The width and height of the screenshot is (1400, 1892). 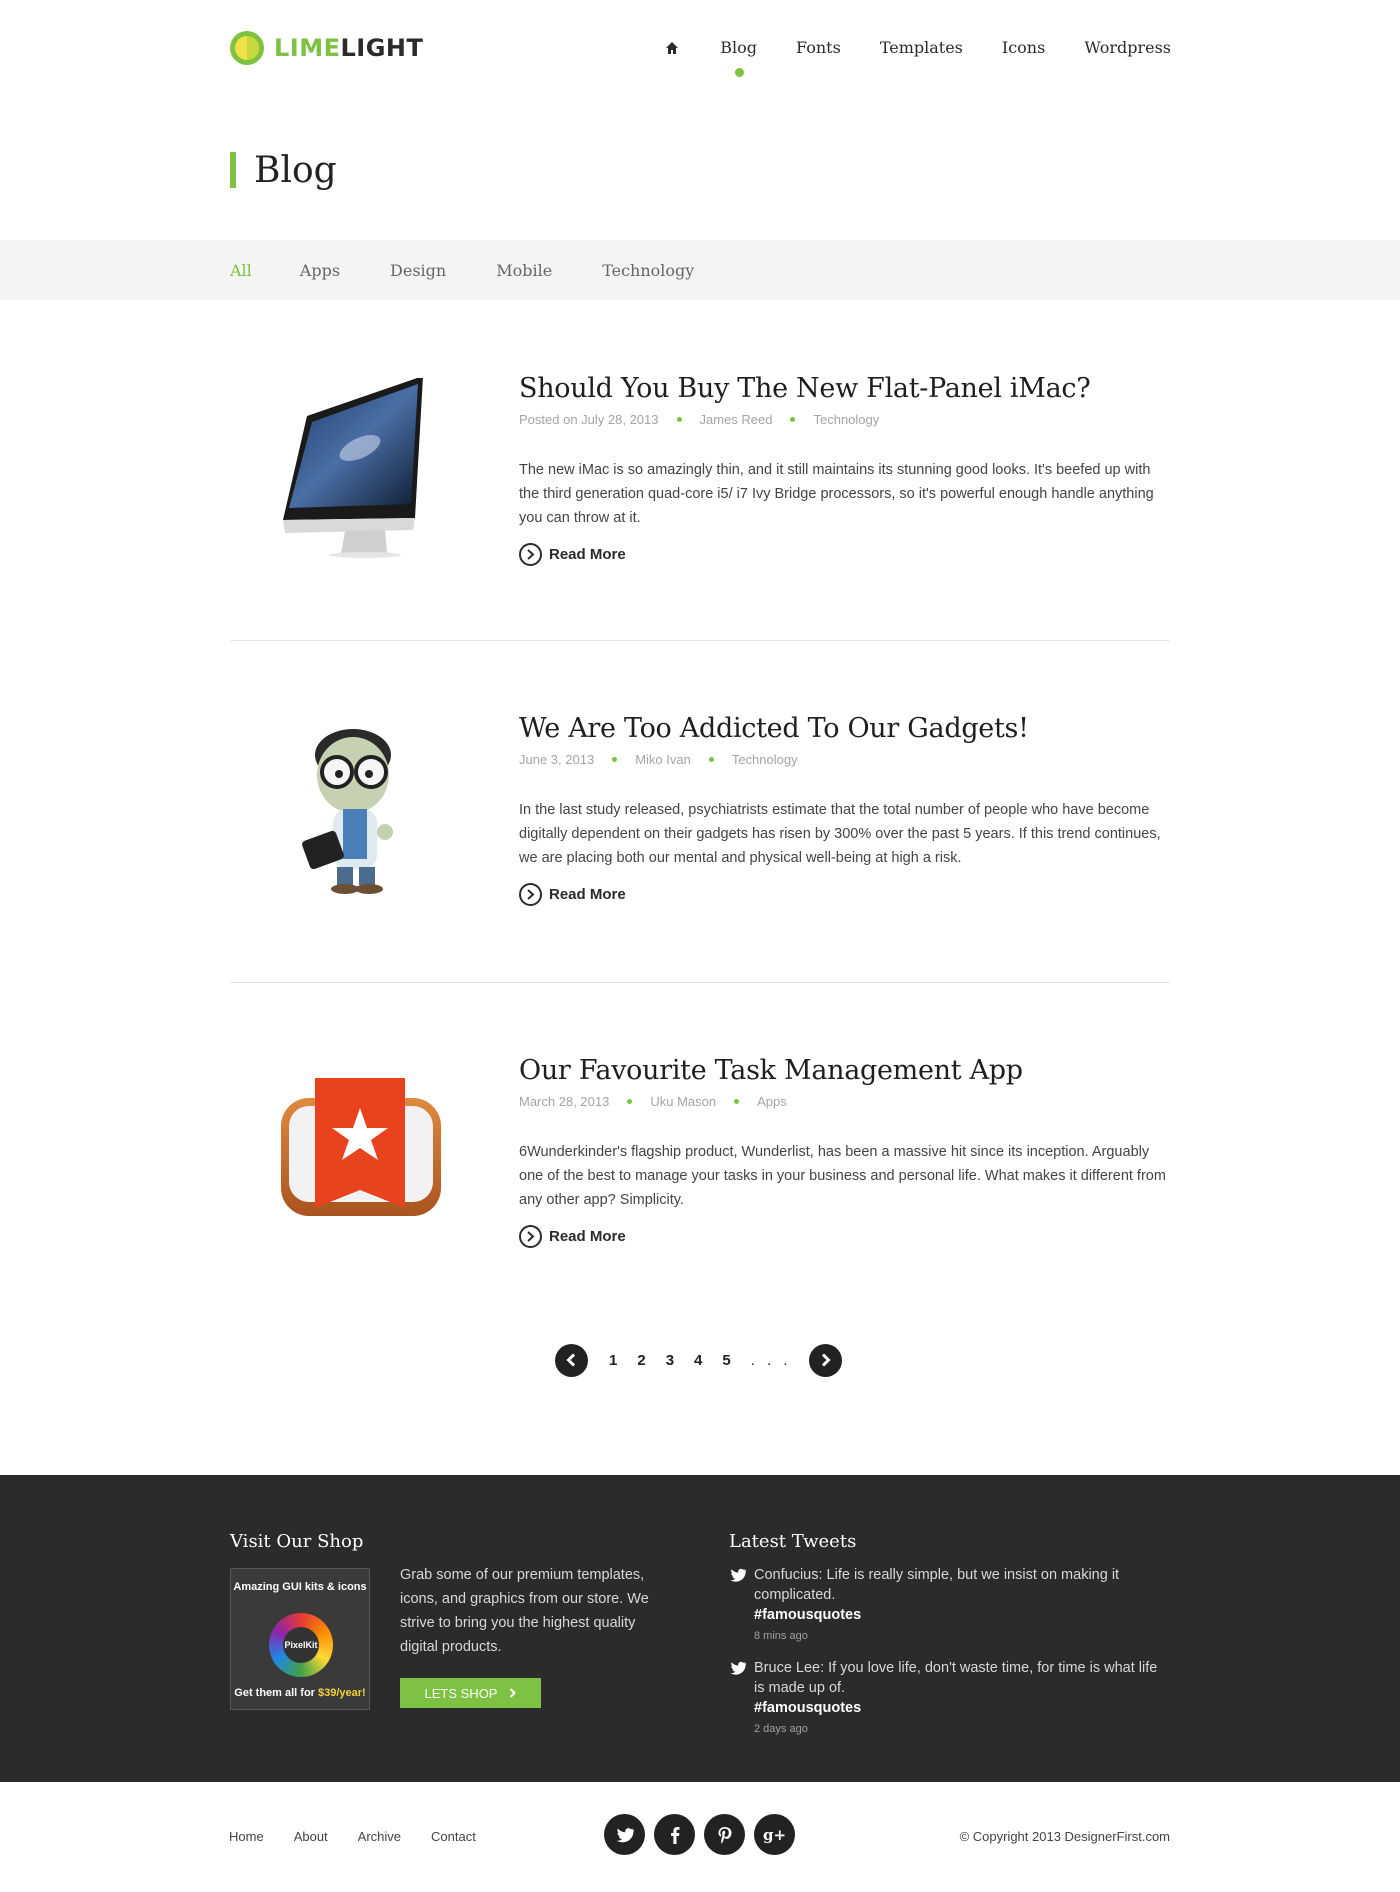 What do you see at coordinates (613, 1360) in the screenshot?
I see `page-link: 1` at bounding box center [613, 1360].